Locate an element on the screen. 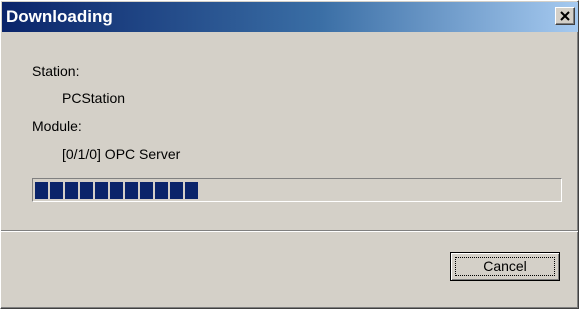 This screenshot has width=579, height=309. cancel-button-label: Cancel is located at coordinates (505, 266).